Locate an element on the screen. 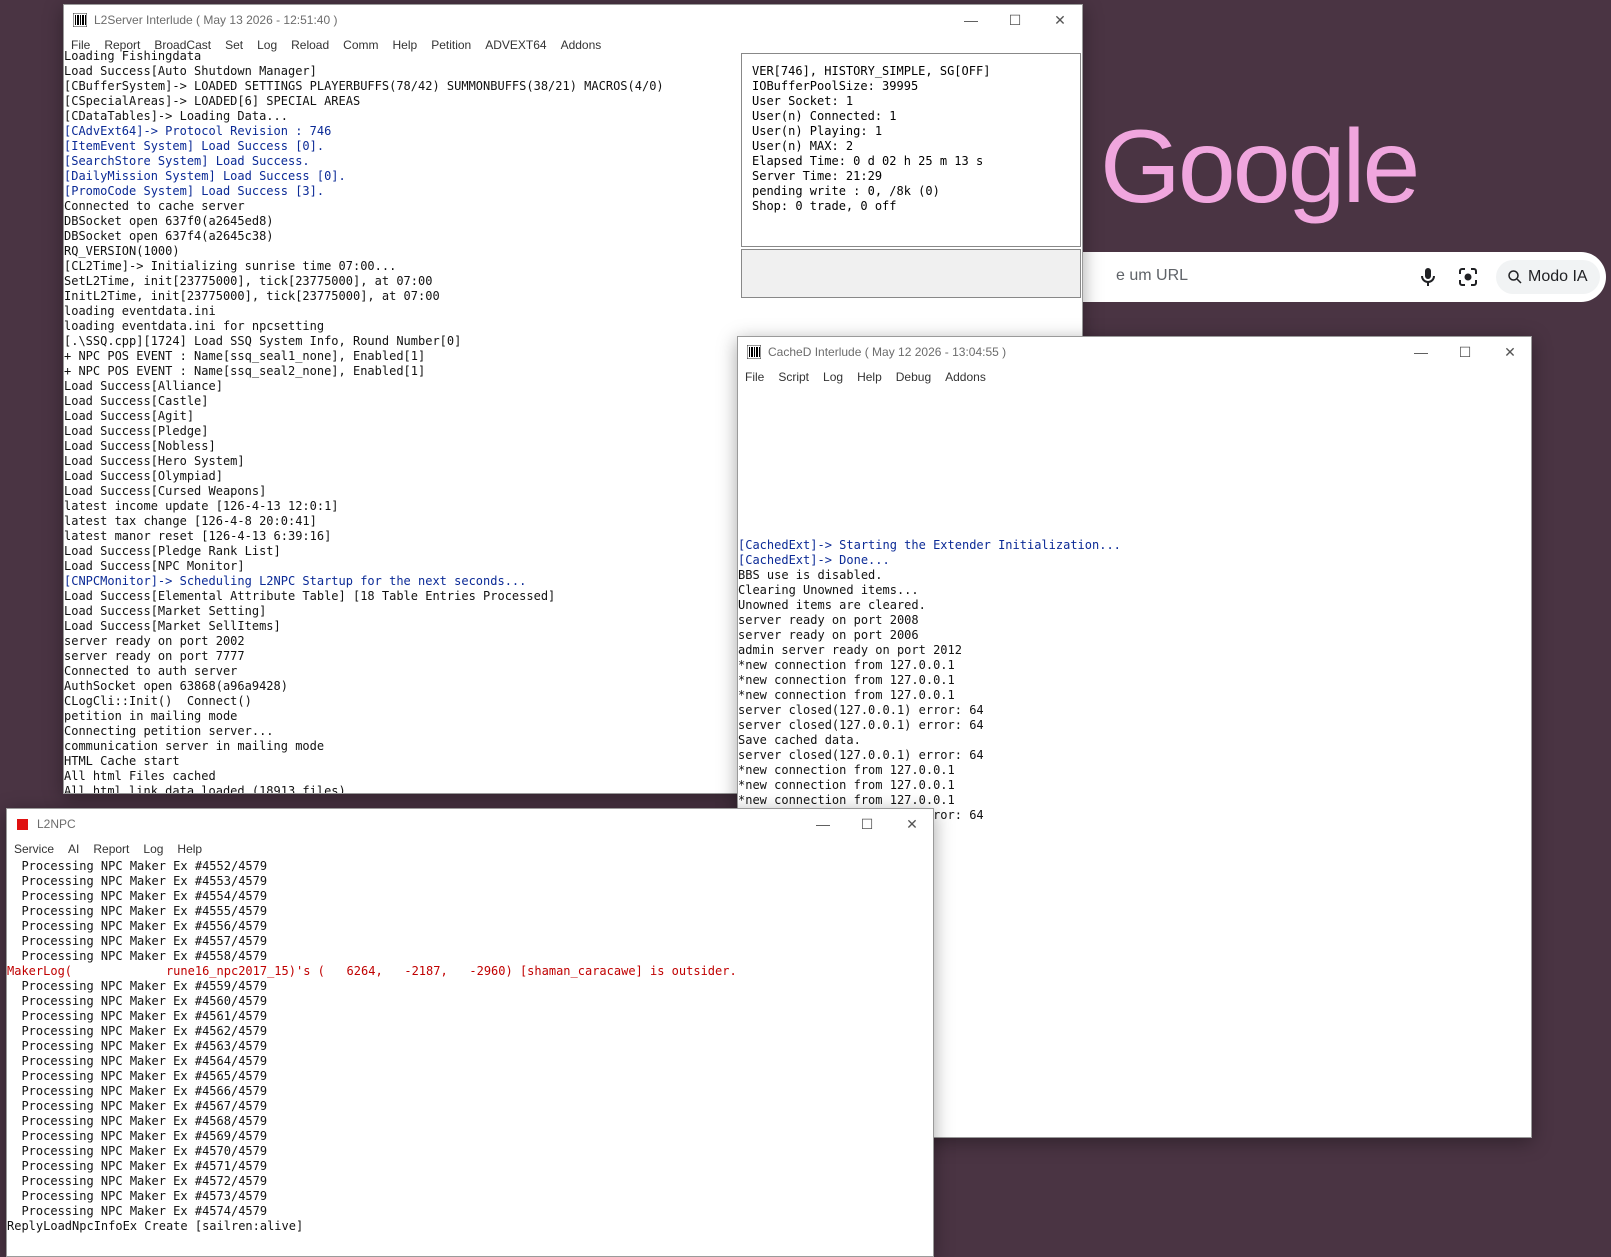 This screenshot has width=1611, height=1257. log-line: Unowned items are cleared. is located at coordinates (832, 605).